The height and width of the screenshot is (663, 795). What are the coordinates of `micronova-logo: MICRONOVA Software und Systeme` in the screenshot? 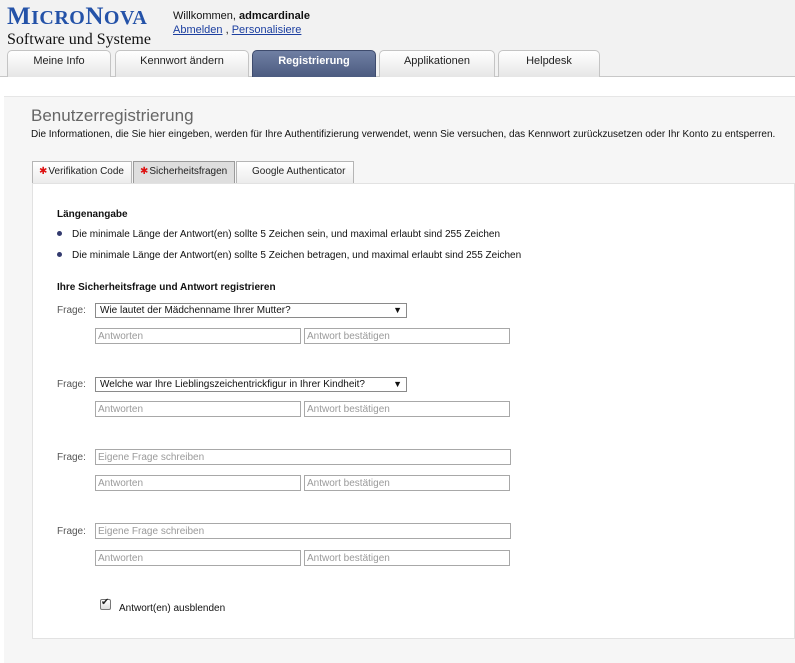 It's located at (79, 25).